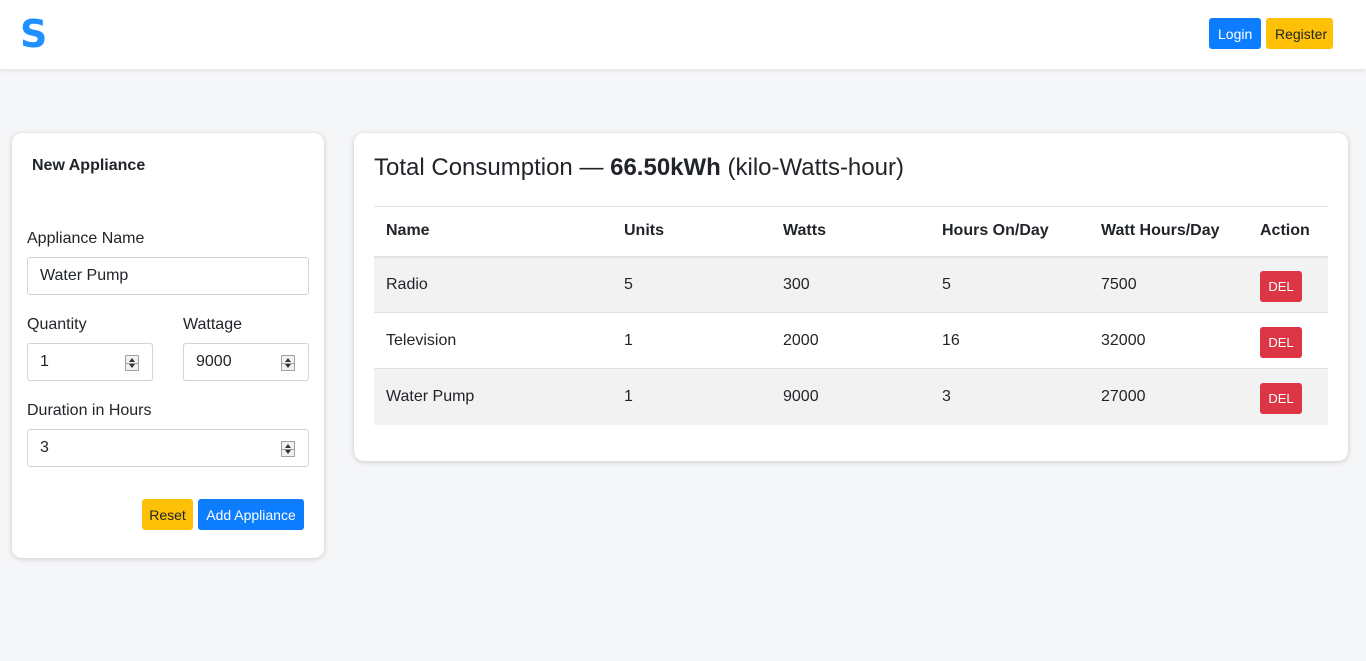 The width and height of the screenshot is (1366, 661). What do you see at coordinates (1009, 396) in the screenshot?
I see `cell-hours: 3` at bounding box center [1009, 396].